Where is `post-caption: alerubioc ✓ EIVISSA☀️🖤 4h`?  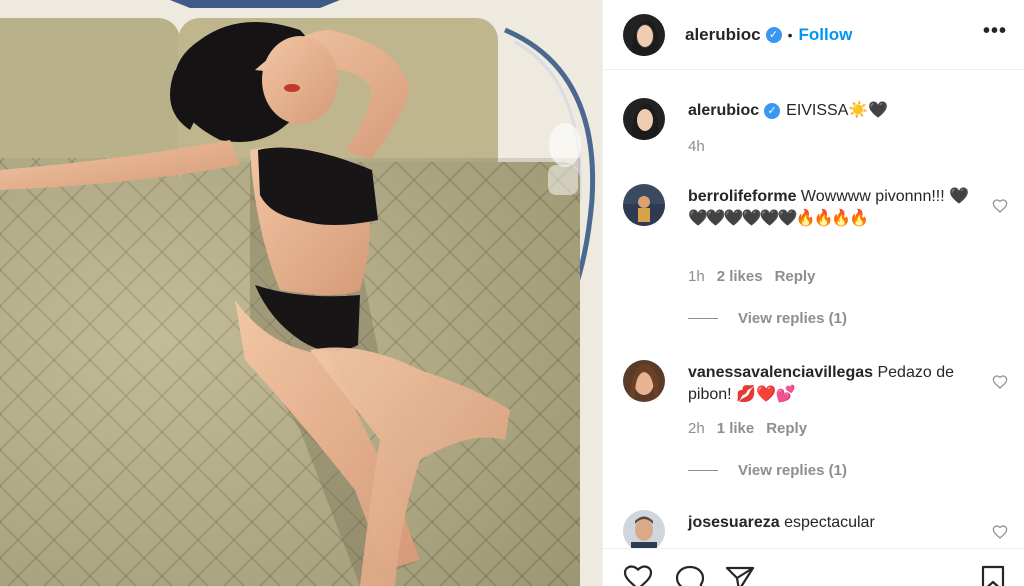
post-caption: alerubioc ✓ EIVISSA☀️🖤 4h is located at coordinates (815, 133).